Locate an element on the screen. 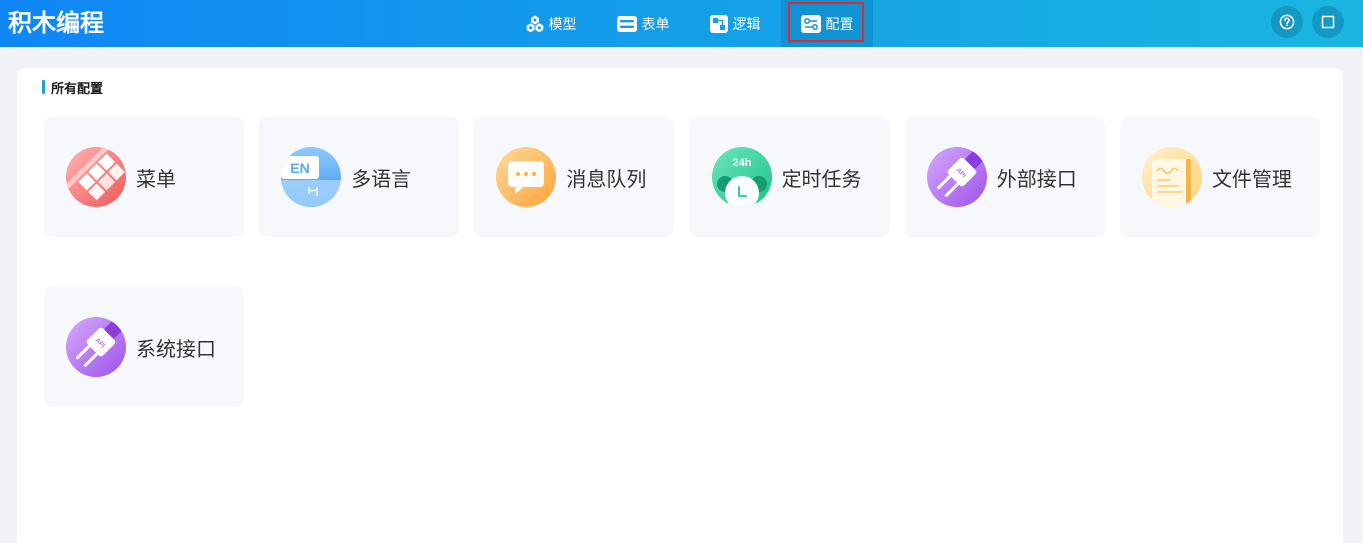 The width and height of the screenshot is (1363, 543). nav-label: 逻辑 is located at coordinates (746, 23).